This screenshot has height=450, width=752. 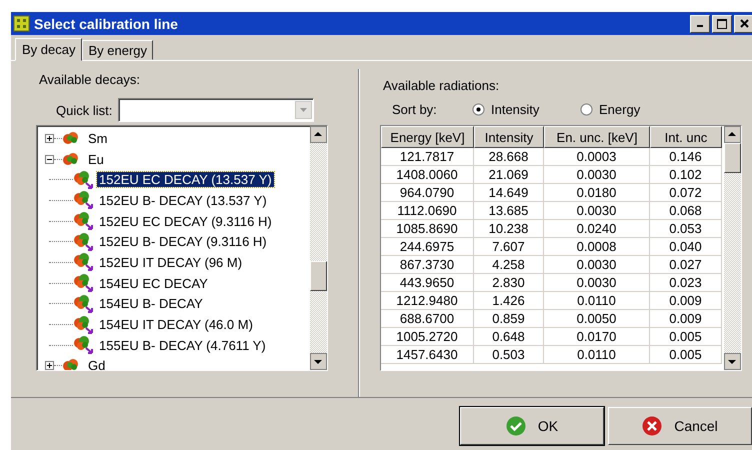 I want to click on close-button, so click(x=743, y=23).